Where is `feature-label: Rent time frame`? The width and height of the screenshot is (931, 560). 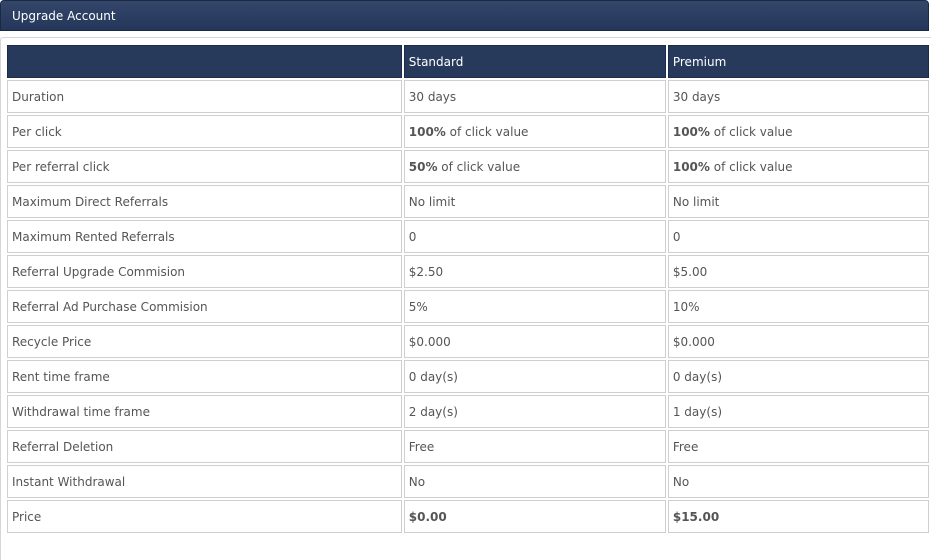
feature-label: Rent time frame is located at coordinates (204, 376).